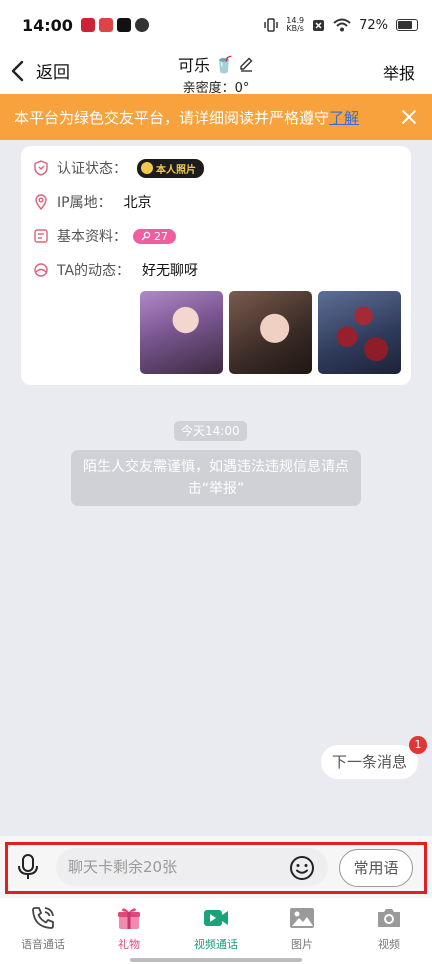 The height and width of the screenshot is (964, 432). What do you see at coordinates (137, 203) in the screenshot?
I see `ip-value: 北京` at bounding box center [137, 203].